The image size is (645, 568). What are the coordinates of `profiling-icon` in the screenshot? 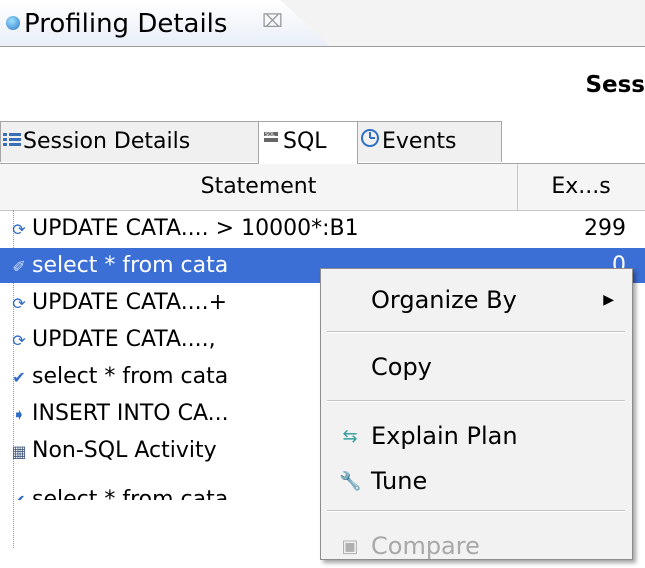 It's located at (13, 23).